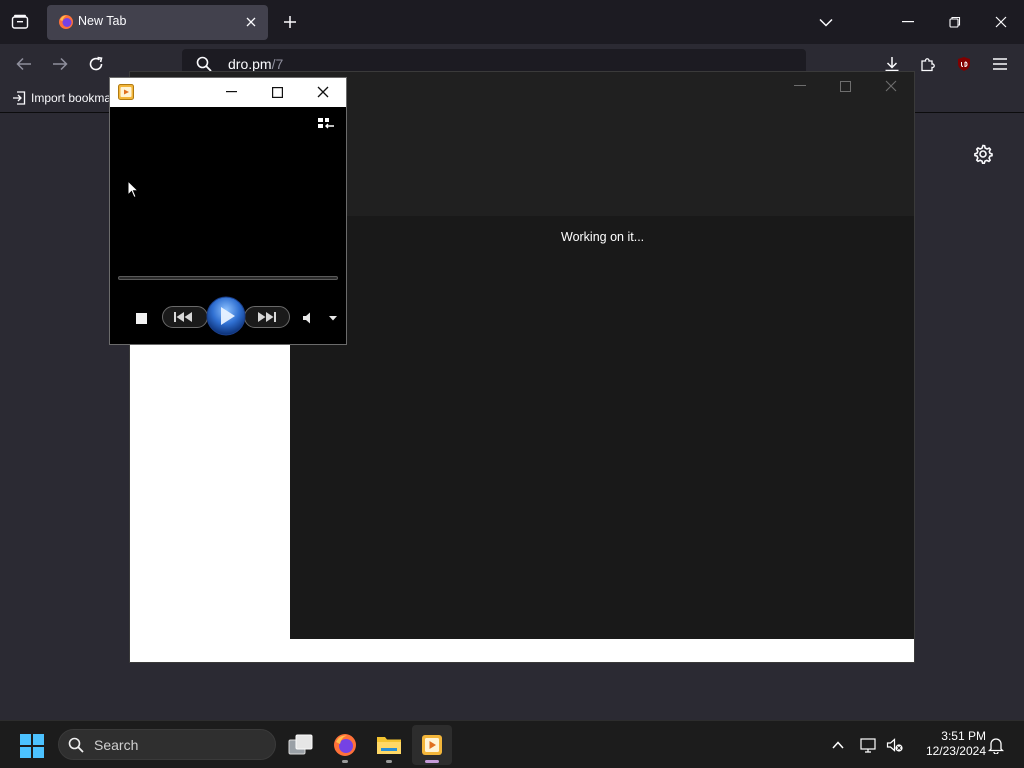 The image size is (1024, 768). I want to click on new-tab-button, so click(290, 22).